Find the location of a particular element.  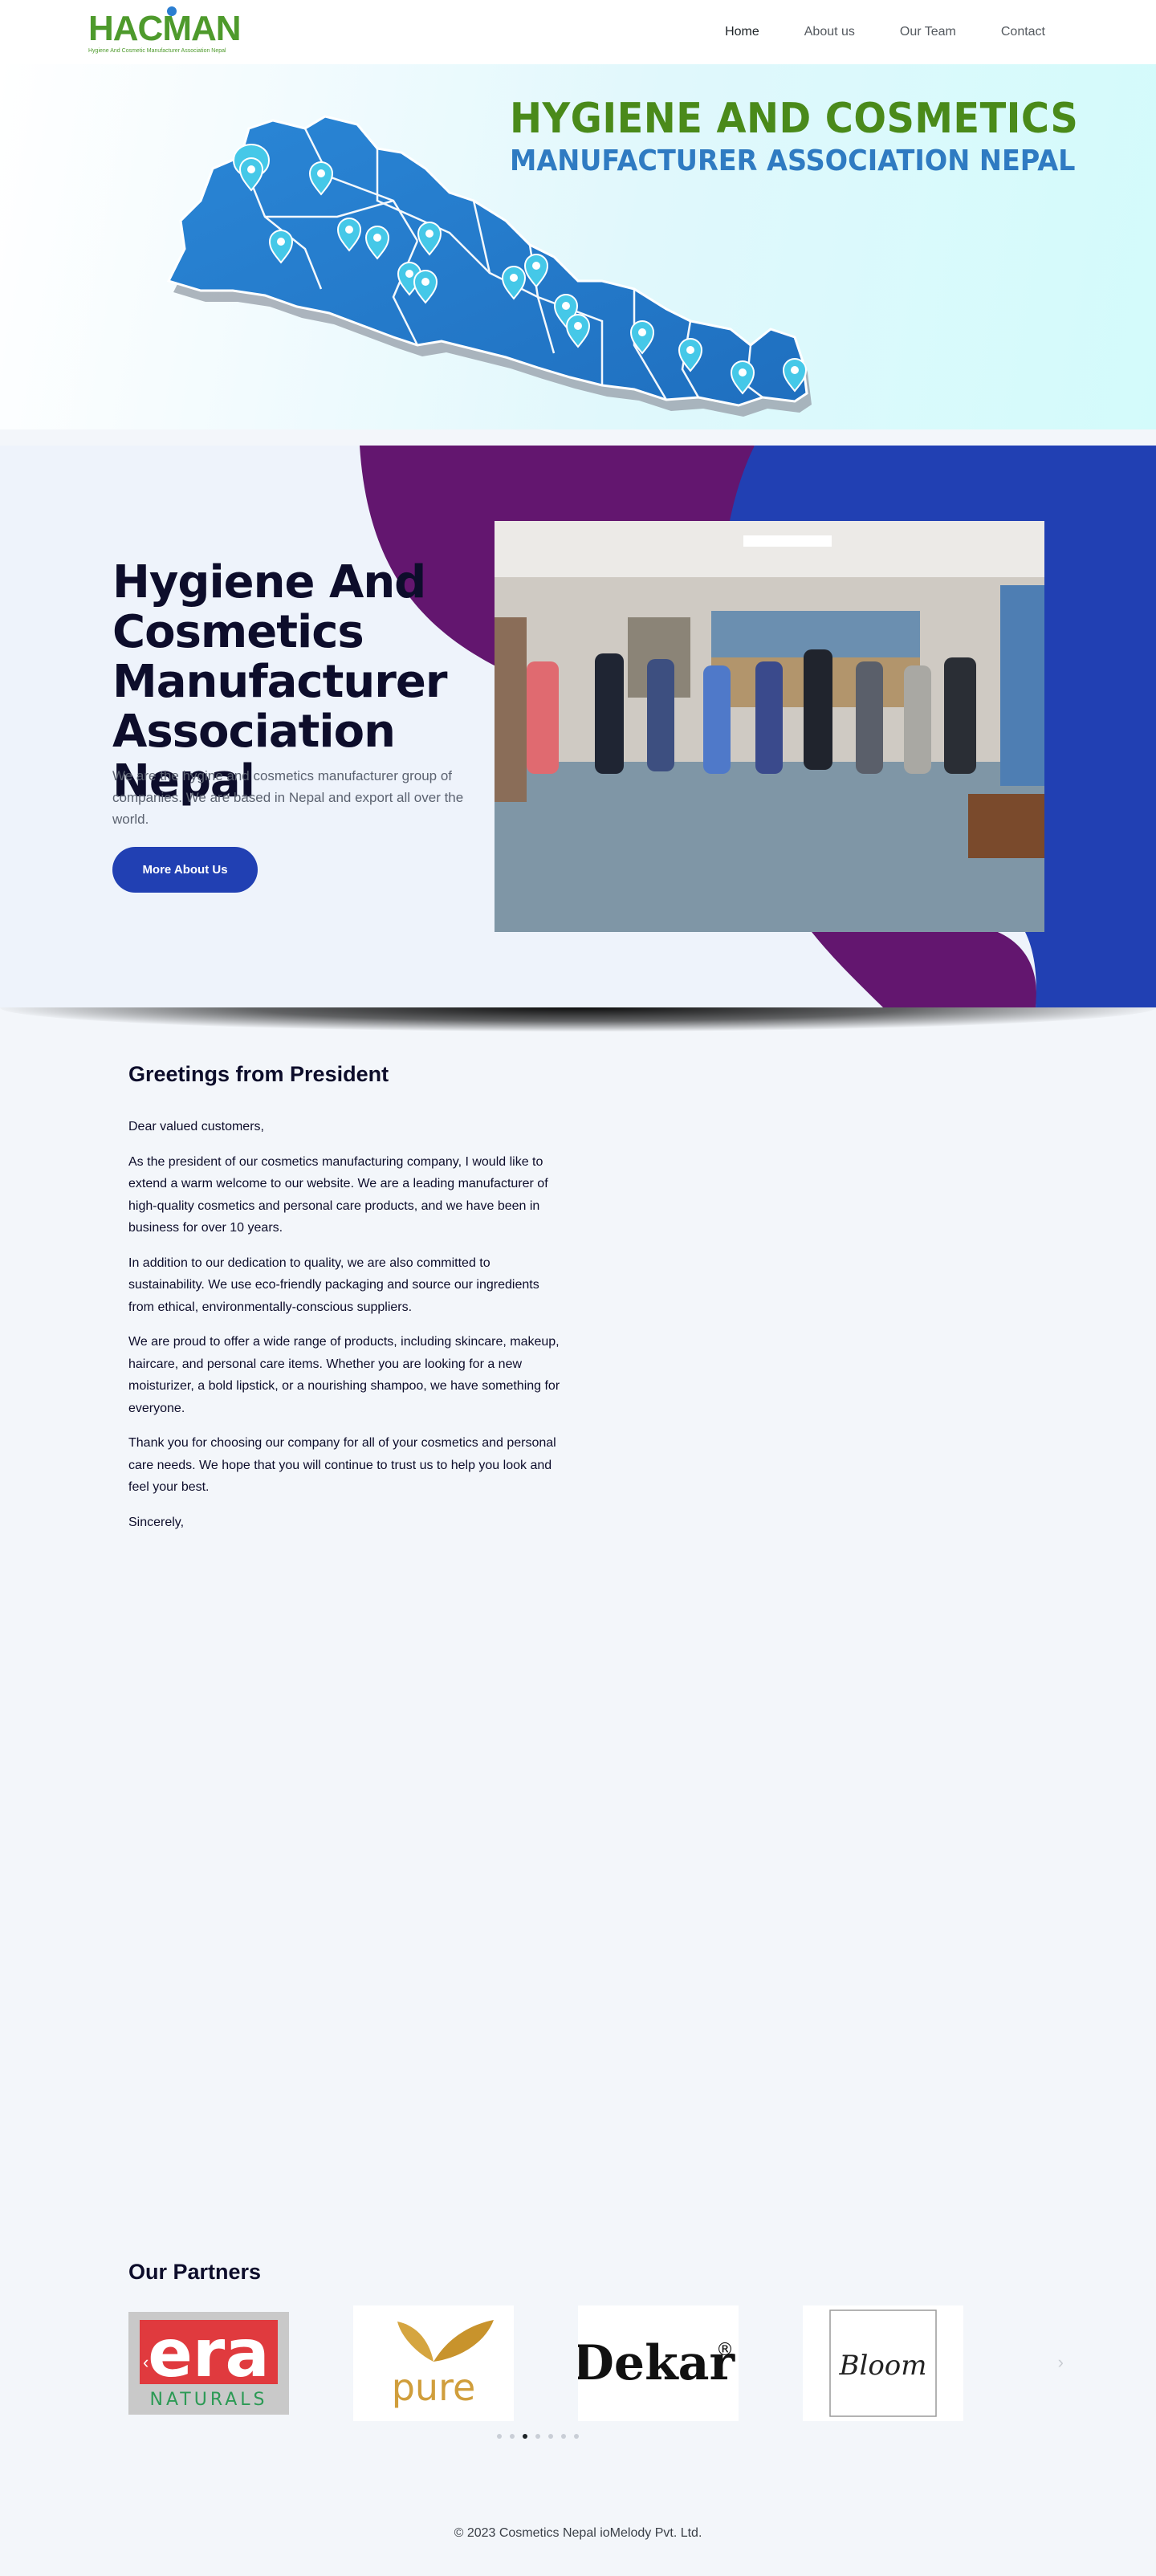

partner-logo-bloom: Bloom is located at coordinates (883, 2363).